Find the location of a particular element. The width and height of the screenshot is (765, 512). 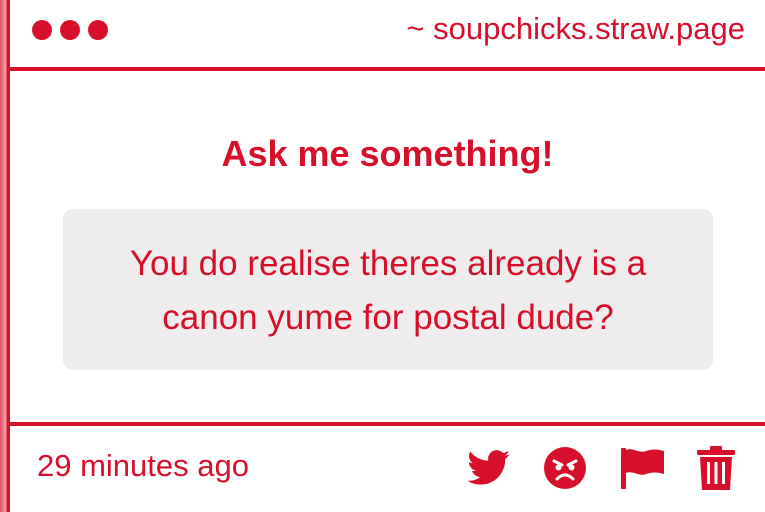

site-url: ~ soupchicks.straw.page is located at coordinates (575, 29).